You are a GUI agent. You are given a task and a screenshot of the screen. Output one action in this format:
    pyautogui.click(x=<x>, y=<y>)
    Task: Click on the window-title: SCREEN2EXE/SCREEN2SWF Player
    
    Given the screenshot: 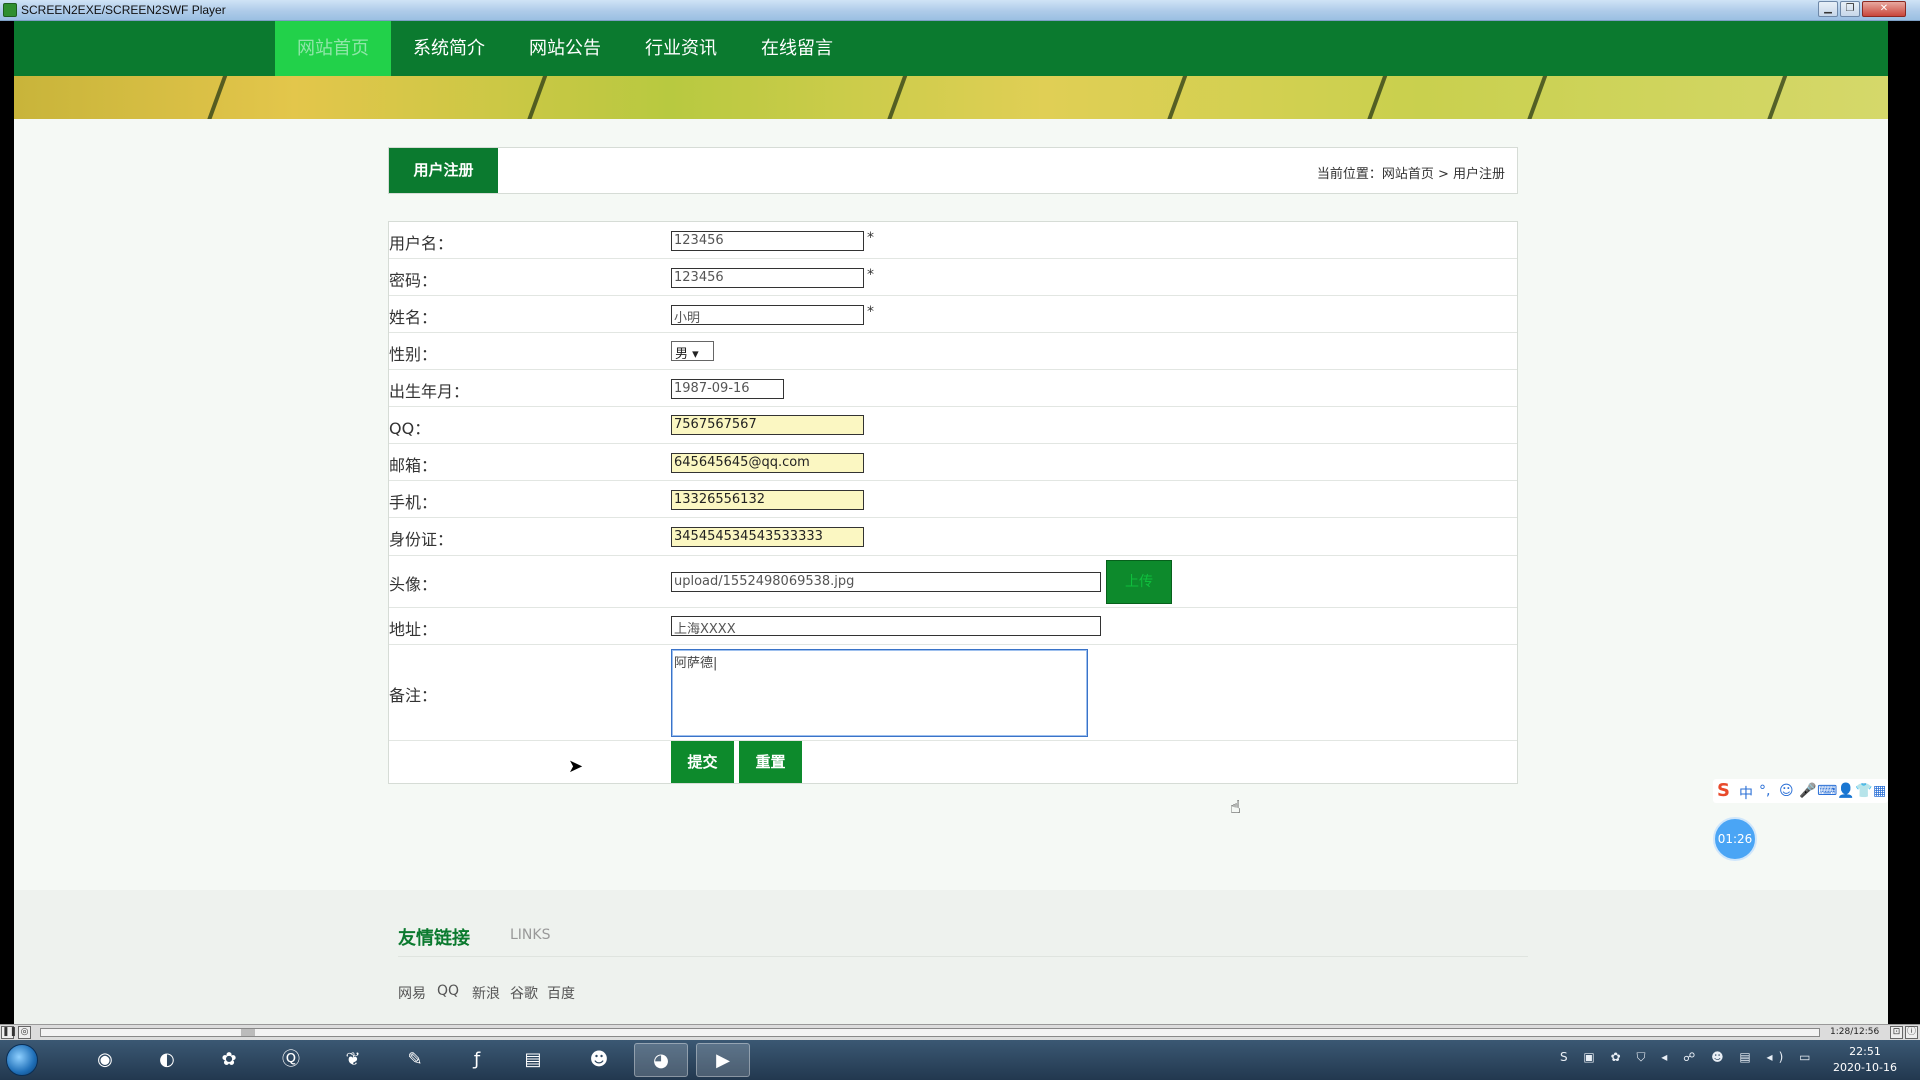 What is the action you would take?
    pyautogui.click(x=123, y=10)
    